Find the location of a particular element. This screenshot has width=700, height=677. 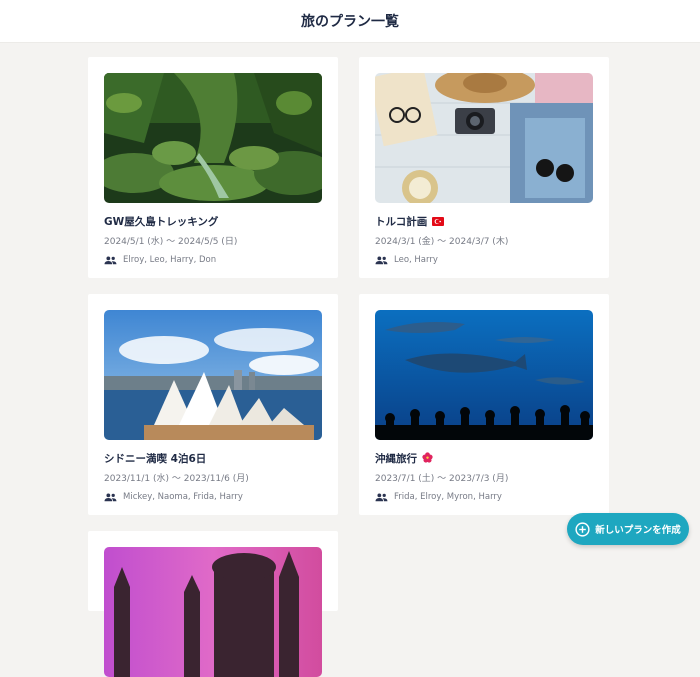

plan-members: Mickey, Naoma, Frida, Harry is located at coordinates (213, 497).